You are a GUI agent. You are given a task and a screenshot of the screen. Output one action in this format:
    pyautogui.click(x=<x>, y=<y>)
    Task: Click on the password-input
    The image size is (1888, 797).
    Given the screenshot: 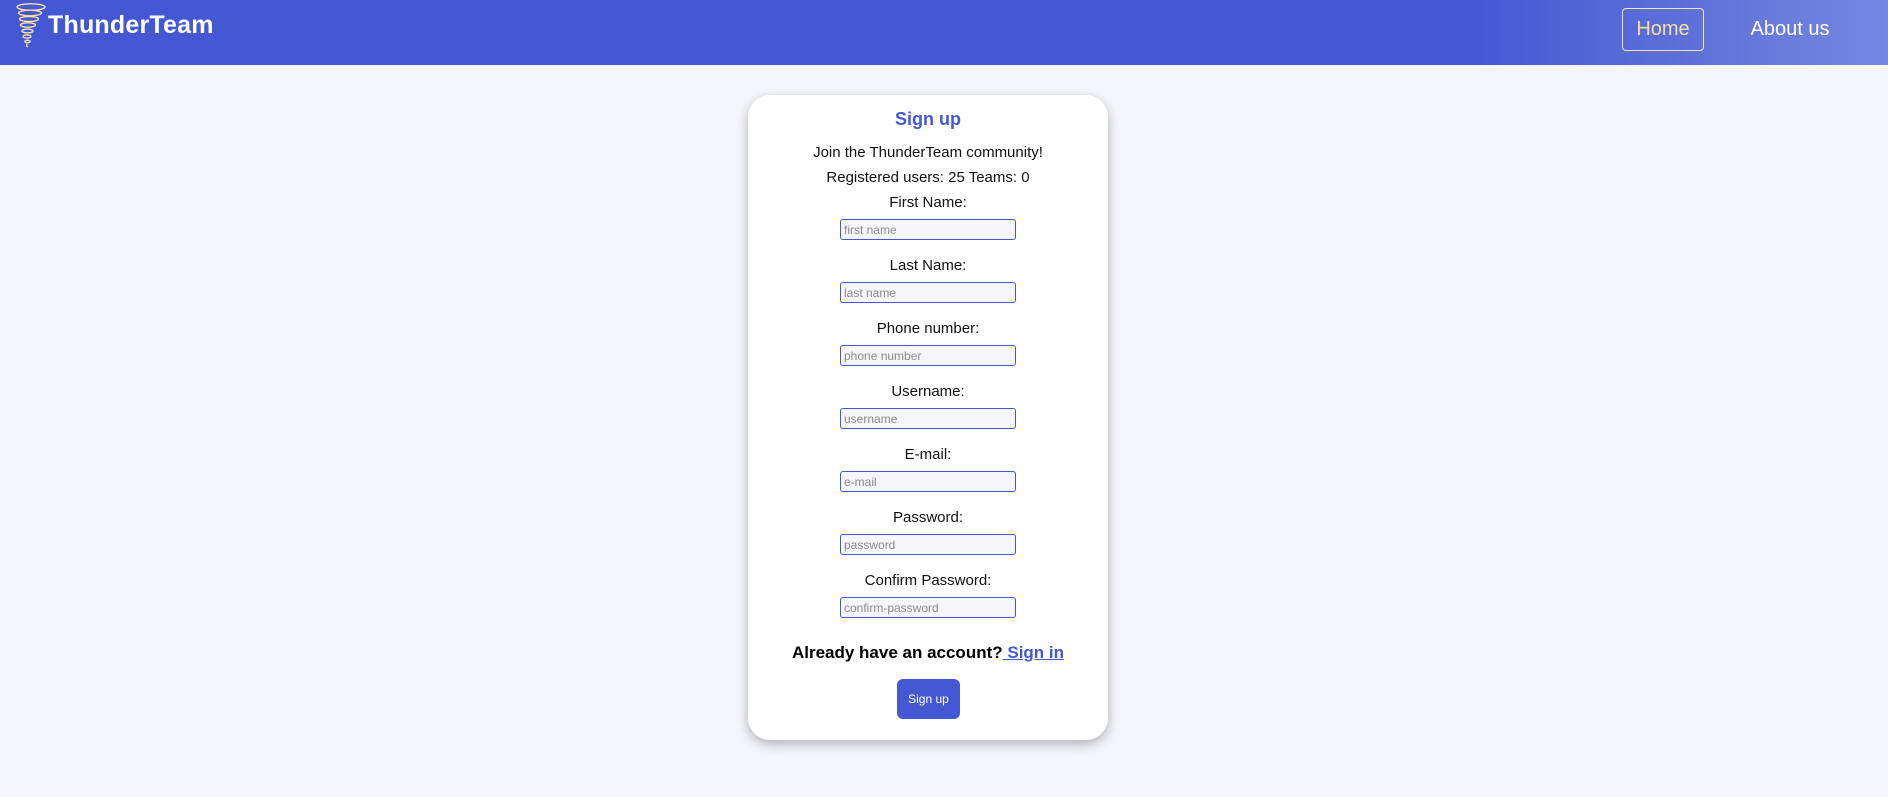 What is the action you would take?
    pyautogui.click(x=928, y=544)
    